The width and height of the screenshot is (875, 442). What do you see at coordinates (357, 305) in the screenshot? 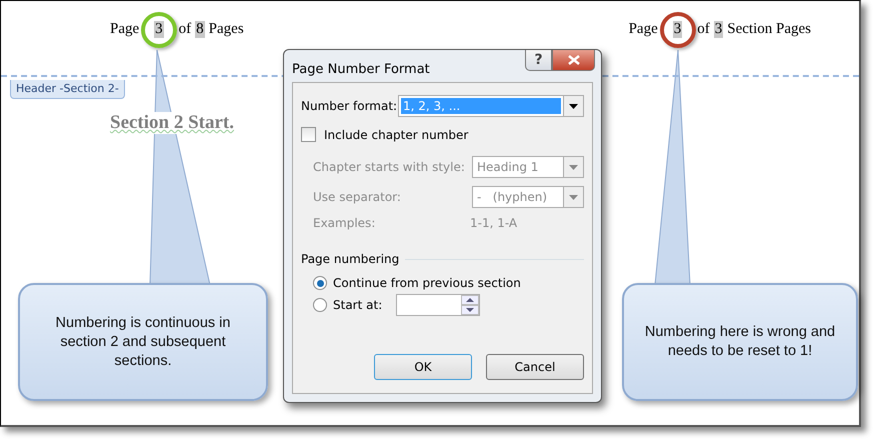
I see `radio-label: Start at:` at bounding box center [357, 305].